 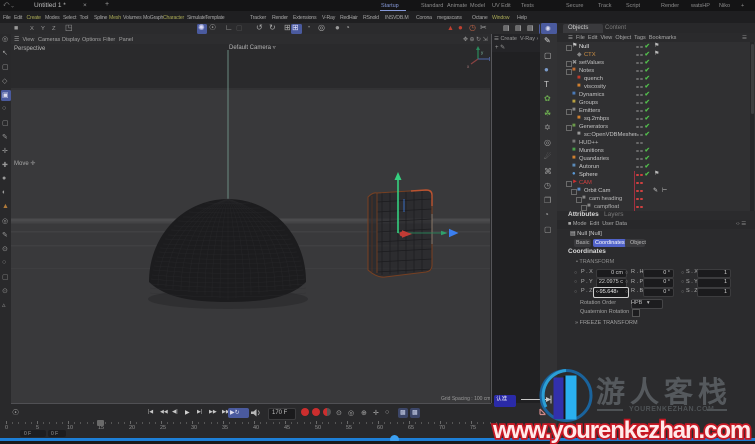 What do you see at coordinates (482, 52) in the screenshot?
I see `svg-text: y` at bounding box center [482, 52].